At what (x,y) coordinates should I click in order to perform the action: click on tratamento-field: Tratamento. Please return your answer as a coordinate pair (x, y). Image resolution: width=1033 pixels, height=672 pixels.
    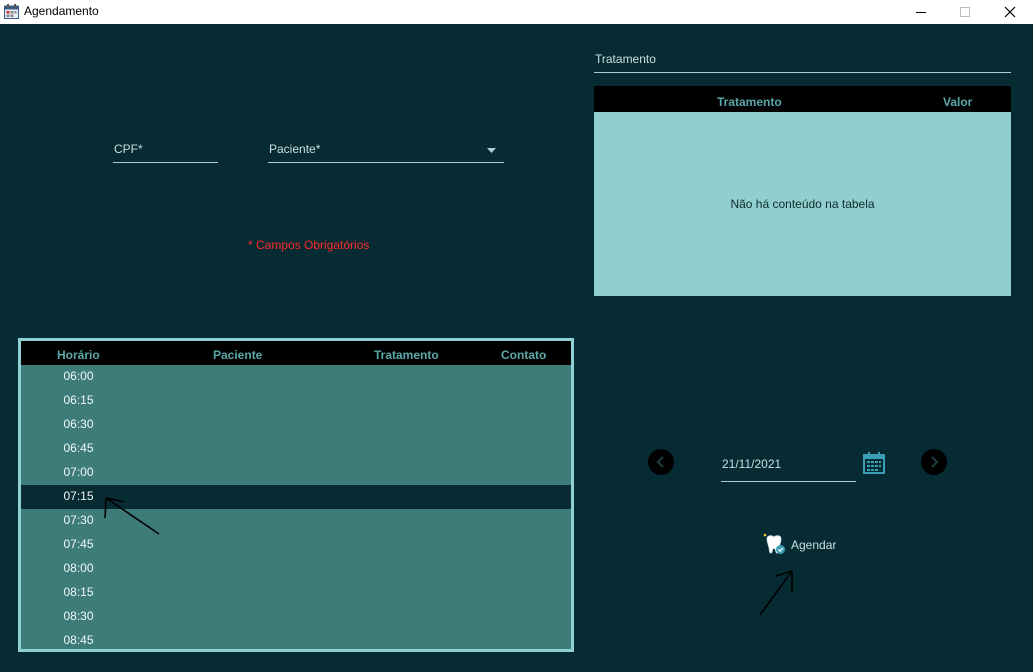
    Looking at the image, I should click on (802, 59).